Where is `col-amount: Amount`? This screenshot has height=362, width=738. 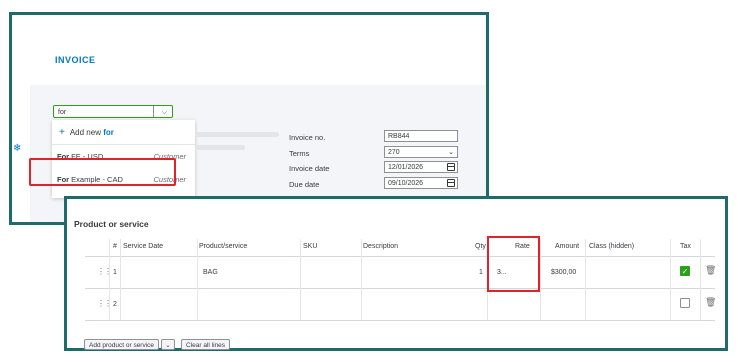
col-amount: Amount is located at coordinates (567, 246).